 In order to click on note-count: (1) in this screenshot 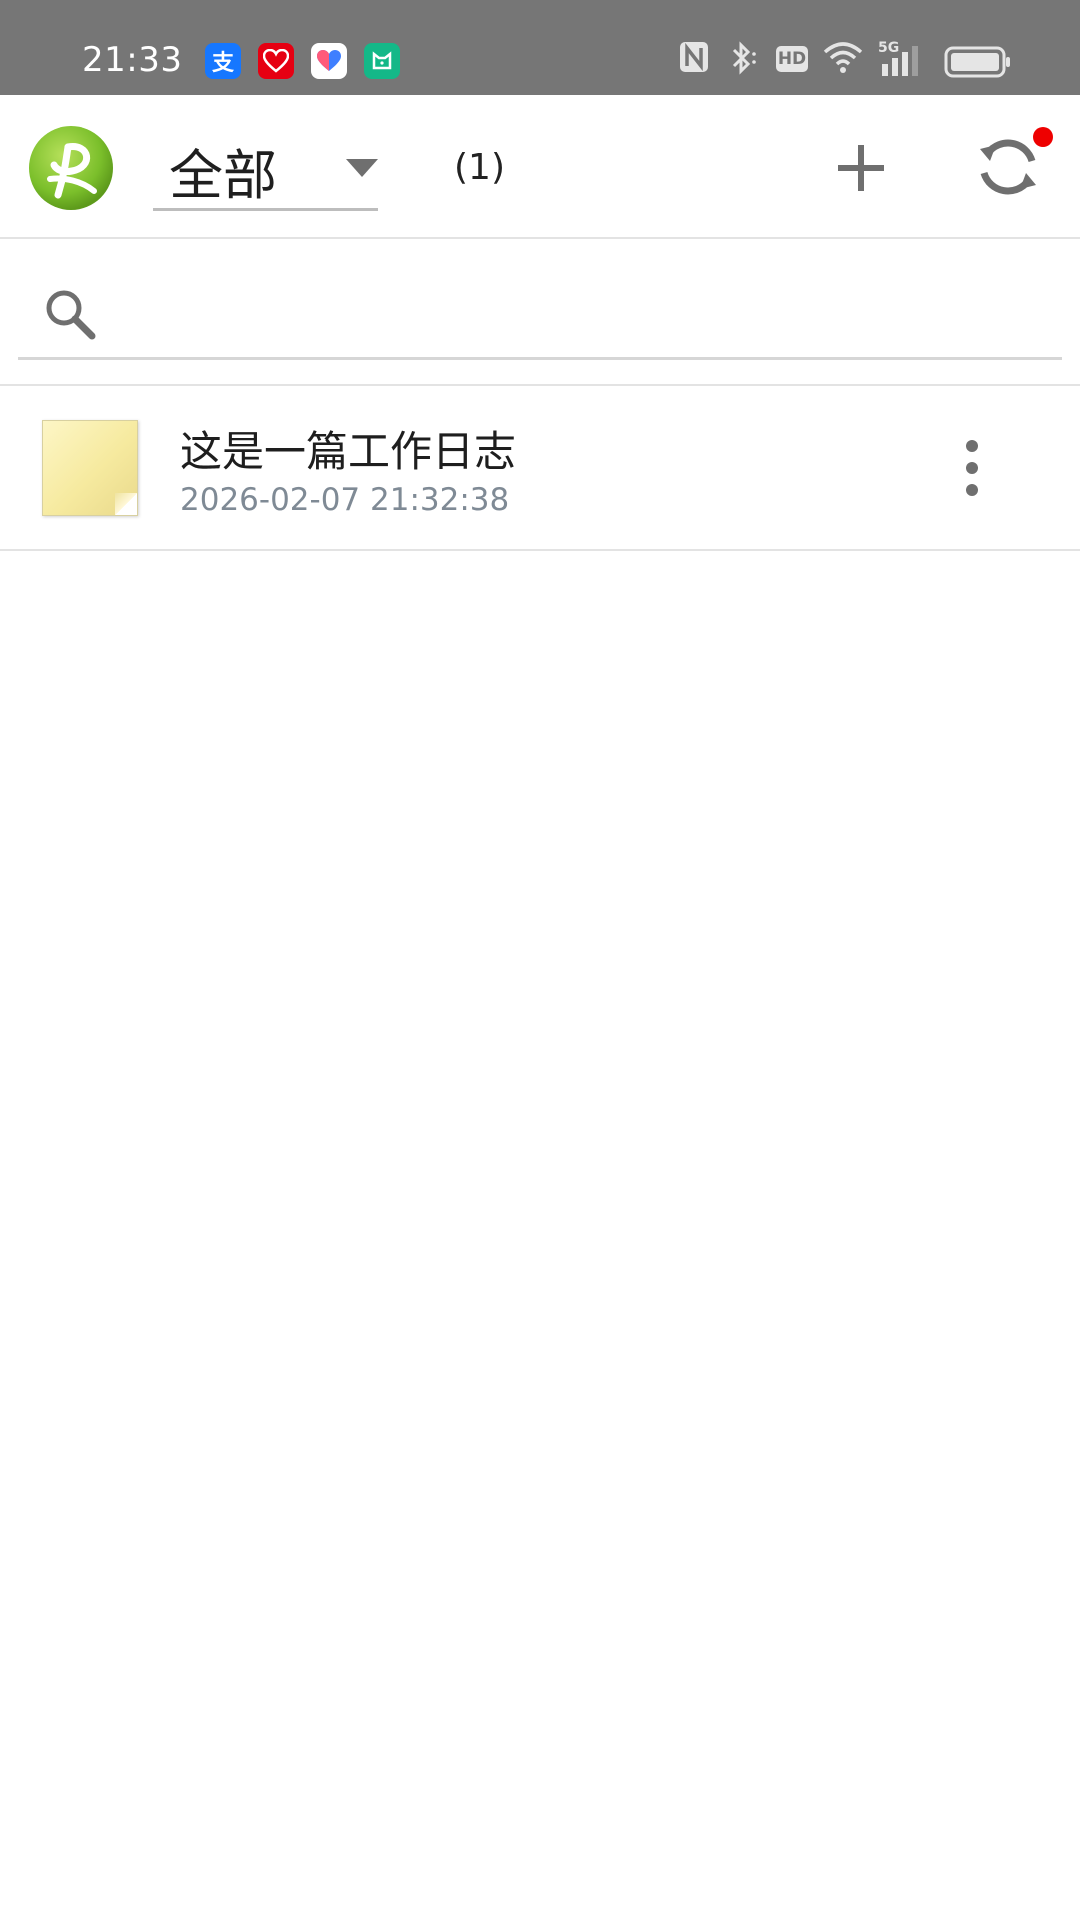, I will do `click(479, 167)`.